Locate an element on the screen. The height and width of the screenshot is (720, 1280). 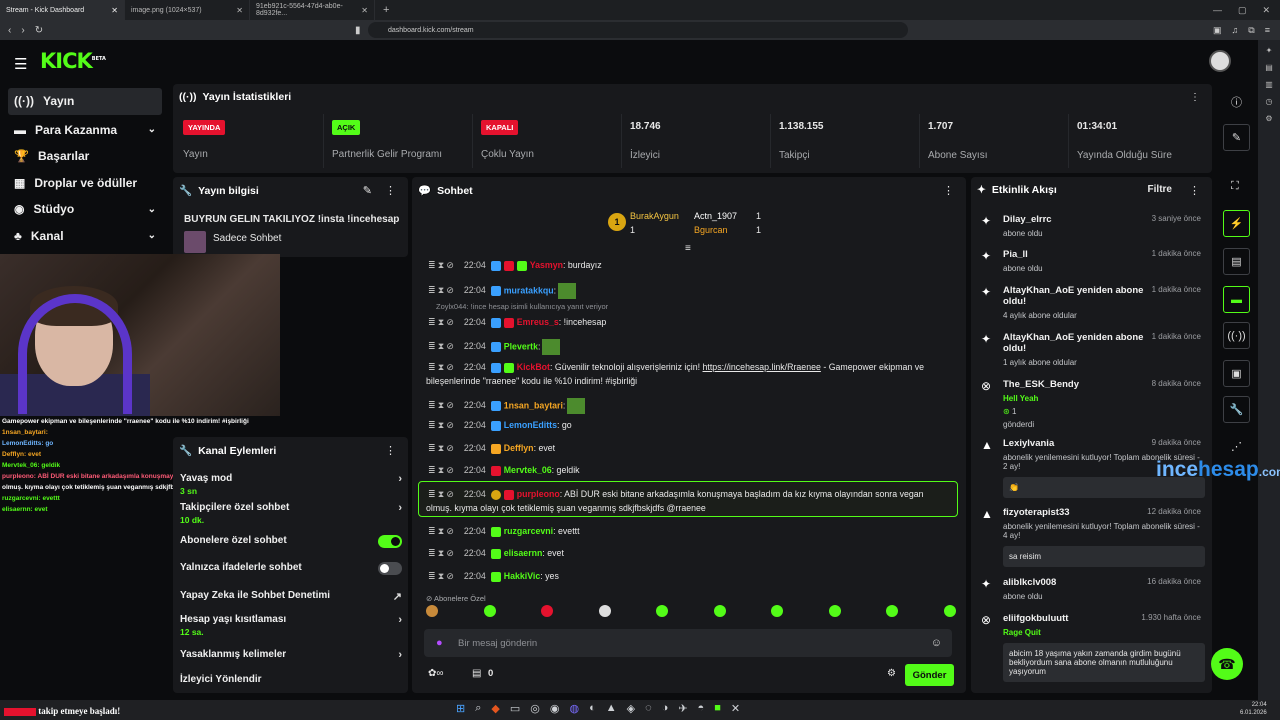
event-user: eliifgokbuluutt is located at coordinates (1061, 618).